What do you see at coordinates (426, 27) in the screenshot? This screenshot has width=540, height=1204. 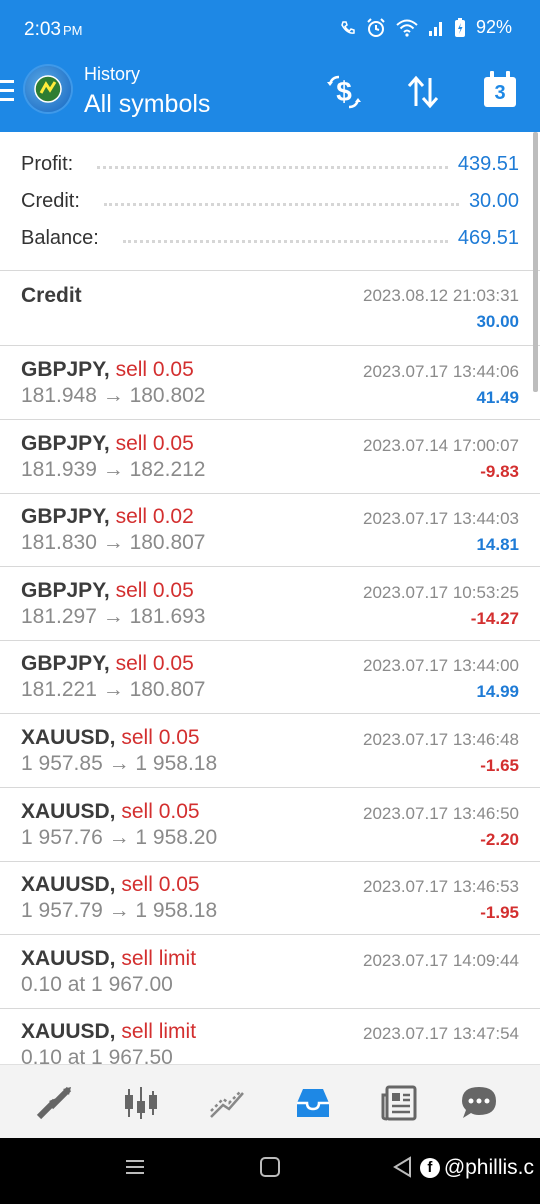 I see `status-icons: 92%` at bounding box center [426, 27].